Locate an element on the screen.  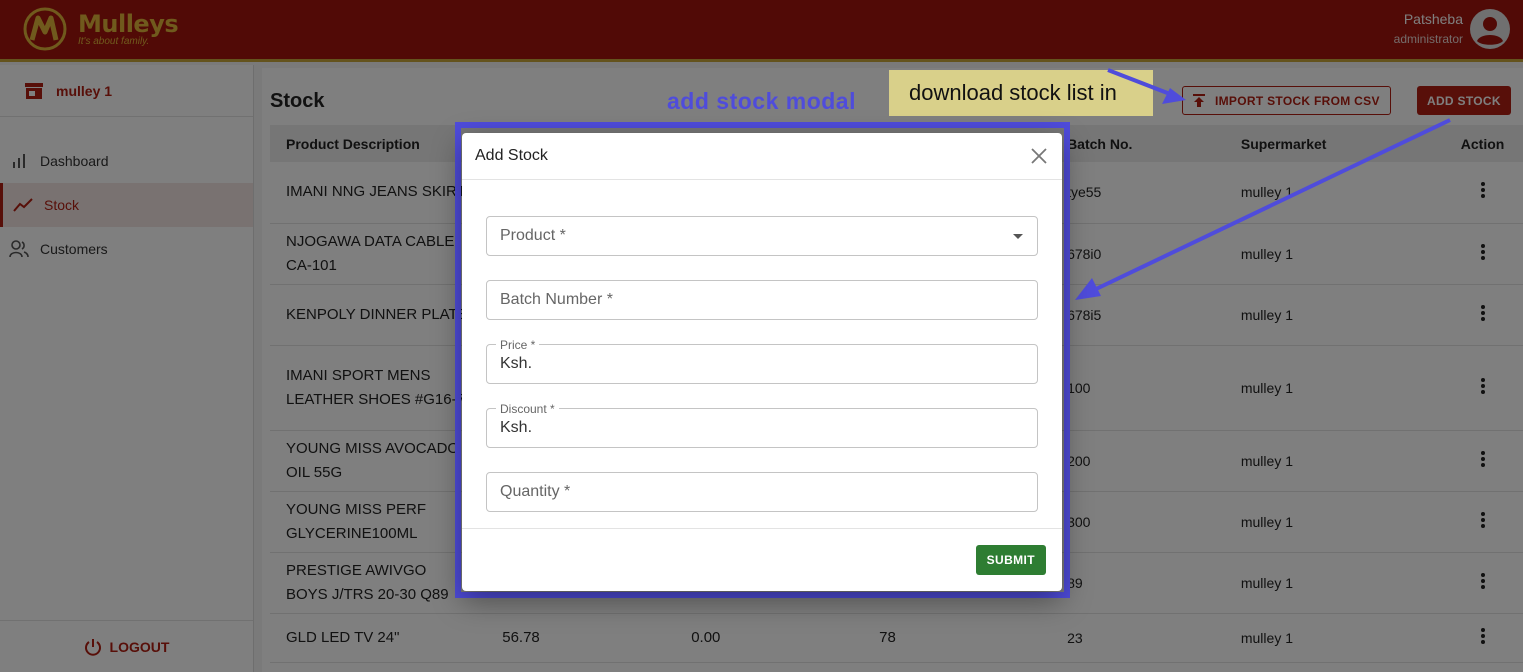
product-placeholder: Product * is located at coordinates (533, 235).